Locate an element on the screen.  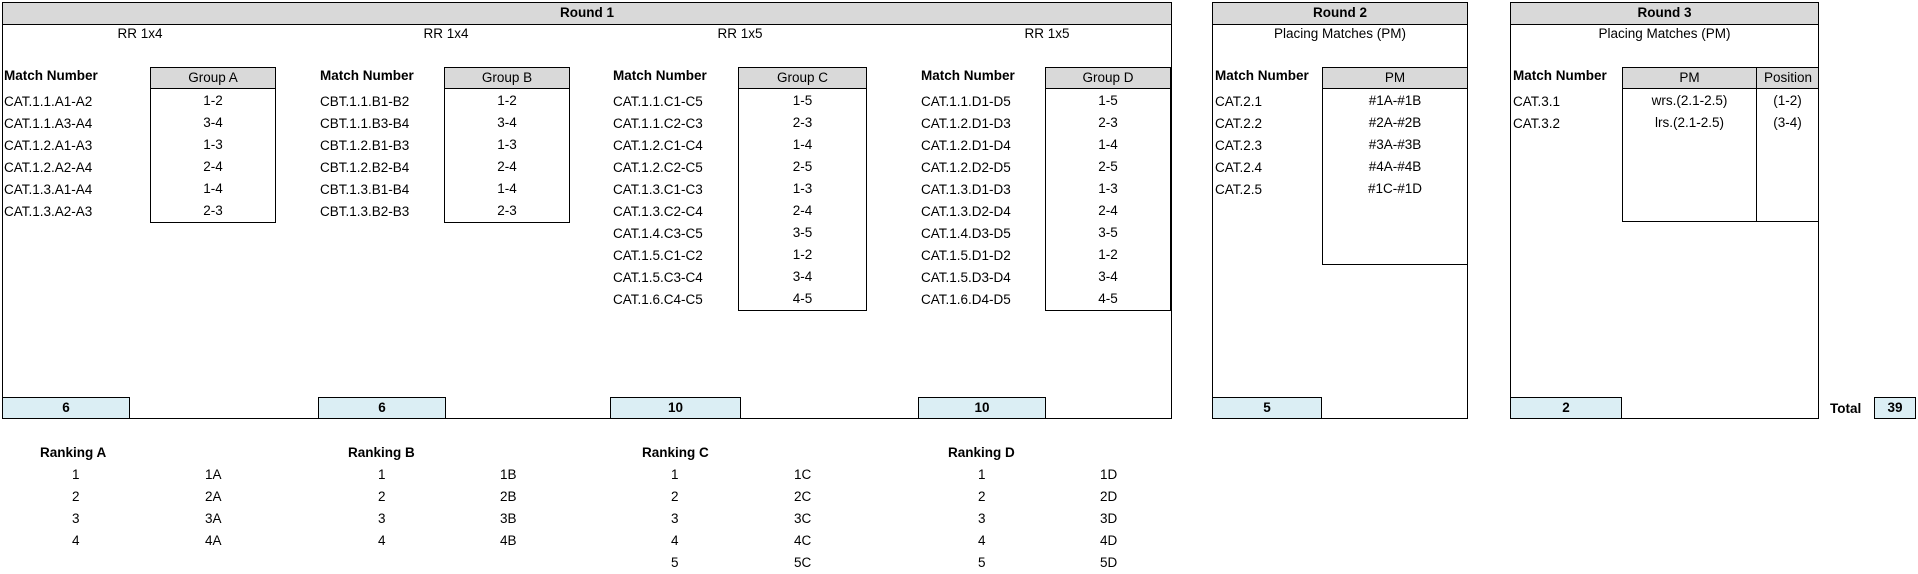
match-number: CAT.1.2.A2-A4 is located at coordinates (48, 167).